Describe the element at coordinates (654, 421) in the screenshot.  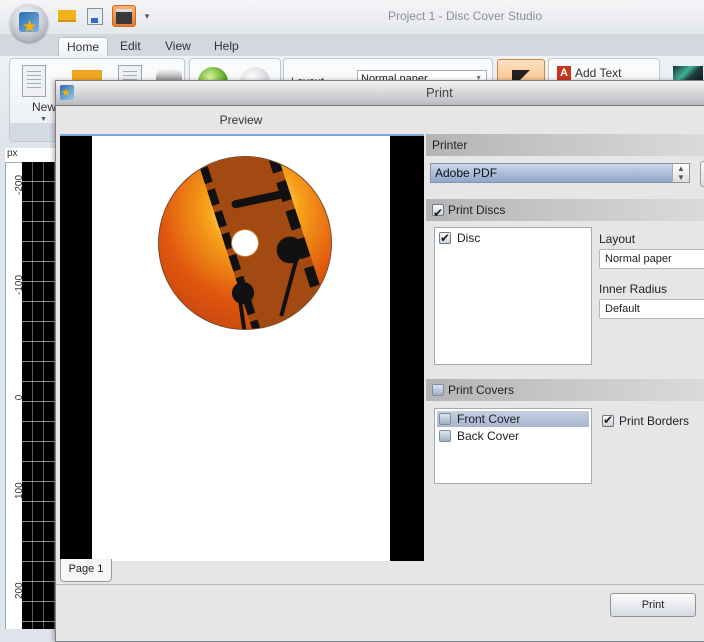
I see `print-borders-label: Print Borders` at that location.